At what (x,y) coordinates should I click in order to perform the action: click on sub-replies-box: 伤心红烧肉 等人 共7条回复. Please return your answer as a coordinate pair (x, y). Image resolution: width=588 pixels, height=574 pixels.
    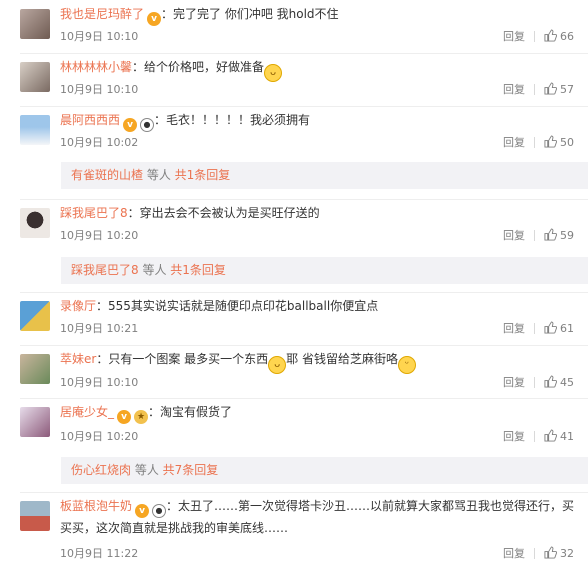
    Looking at the image, I should click on (324, 470).